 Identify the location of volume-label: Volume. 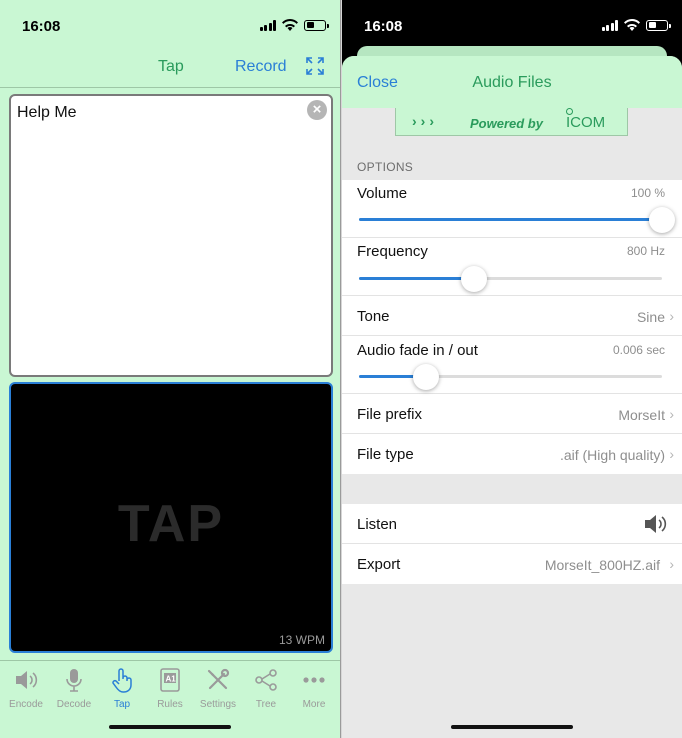
(382, 193).